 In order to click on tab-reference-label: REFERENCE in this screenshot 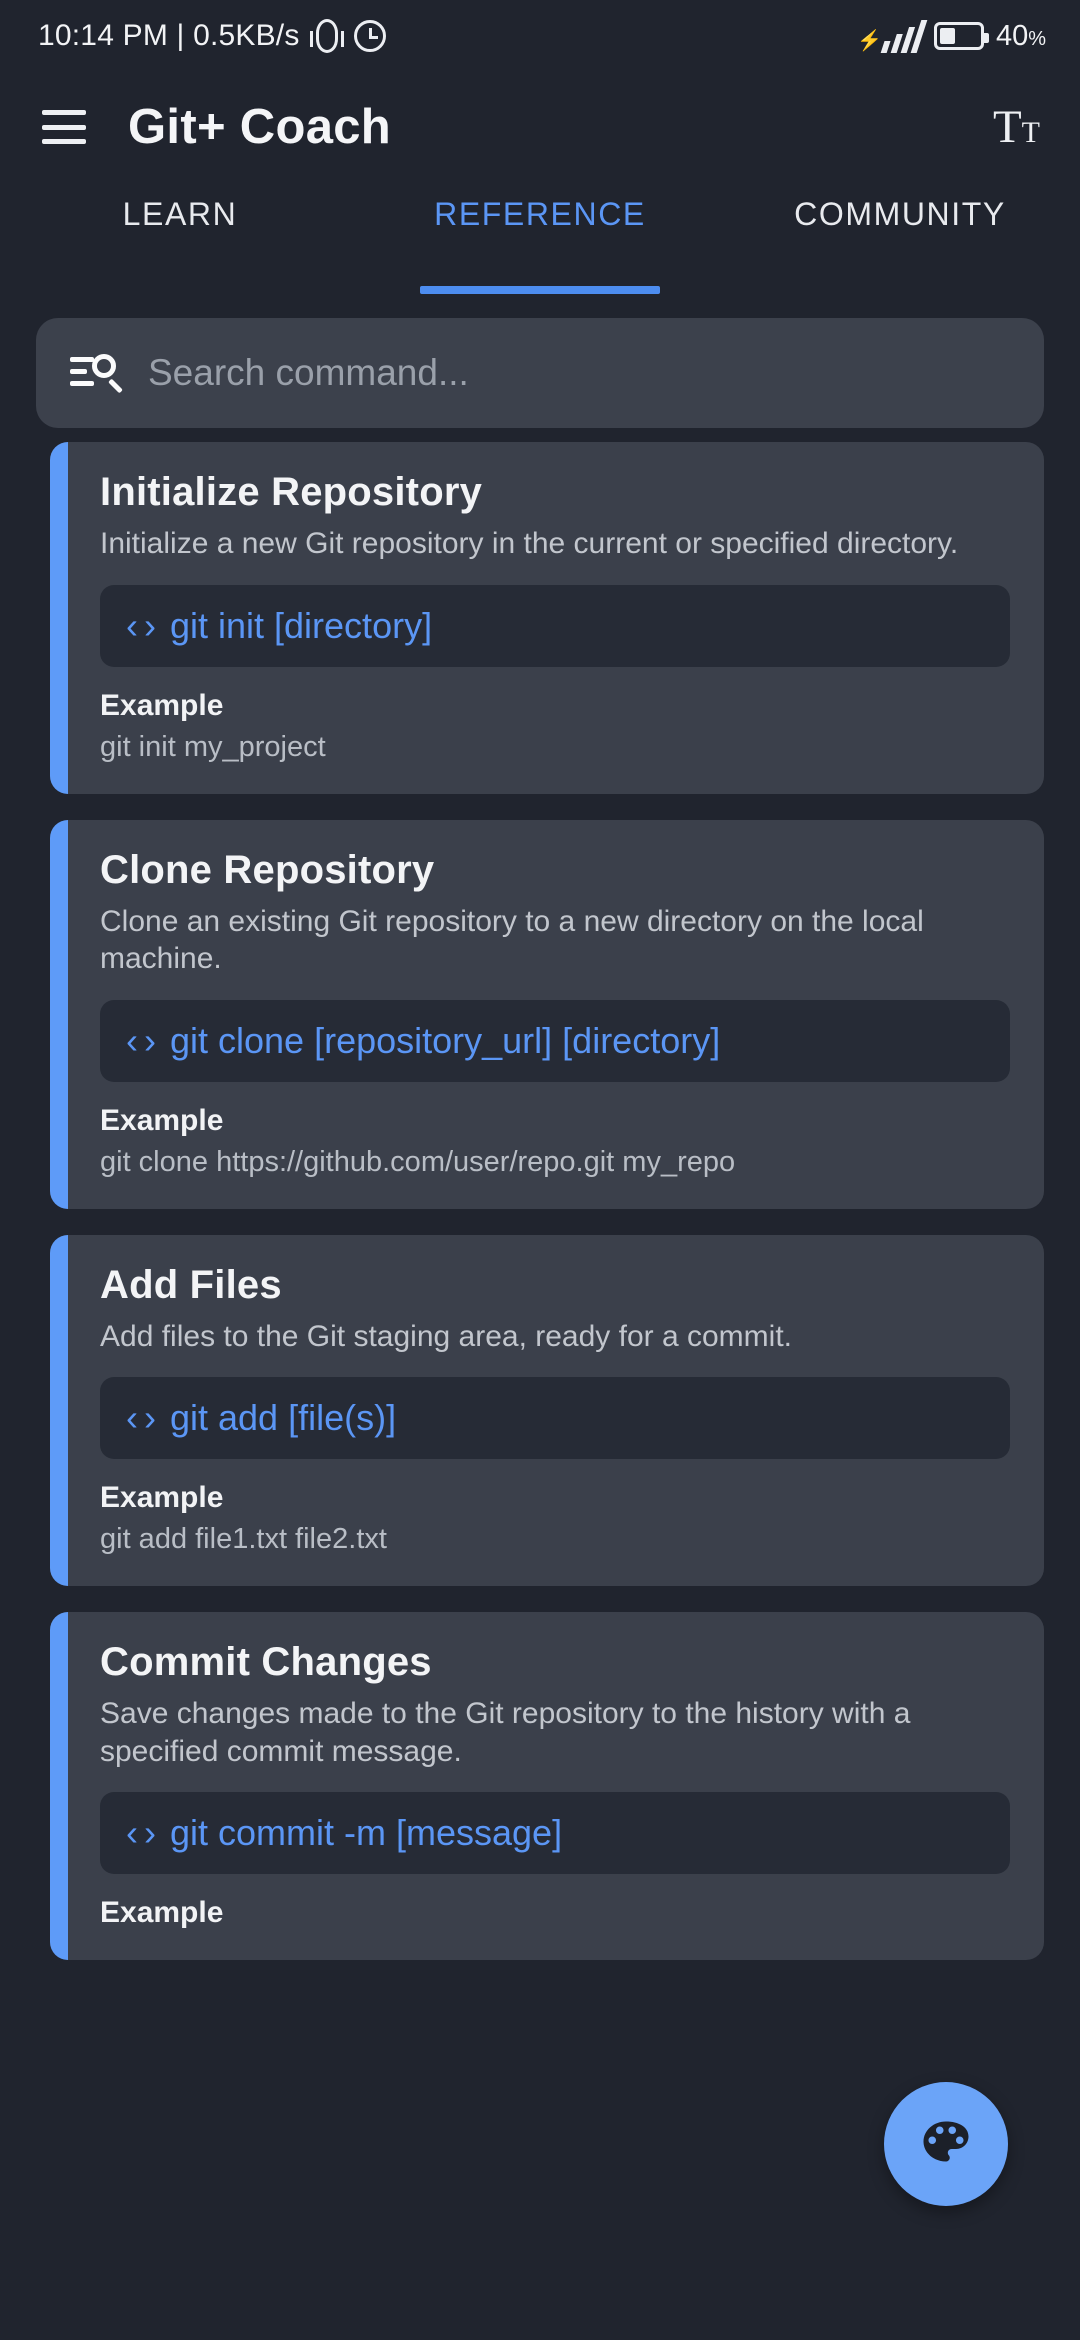, I will do `click(540, 214)`.